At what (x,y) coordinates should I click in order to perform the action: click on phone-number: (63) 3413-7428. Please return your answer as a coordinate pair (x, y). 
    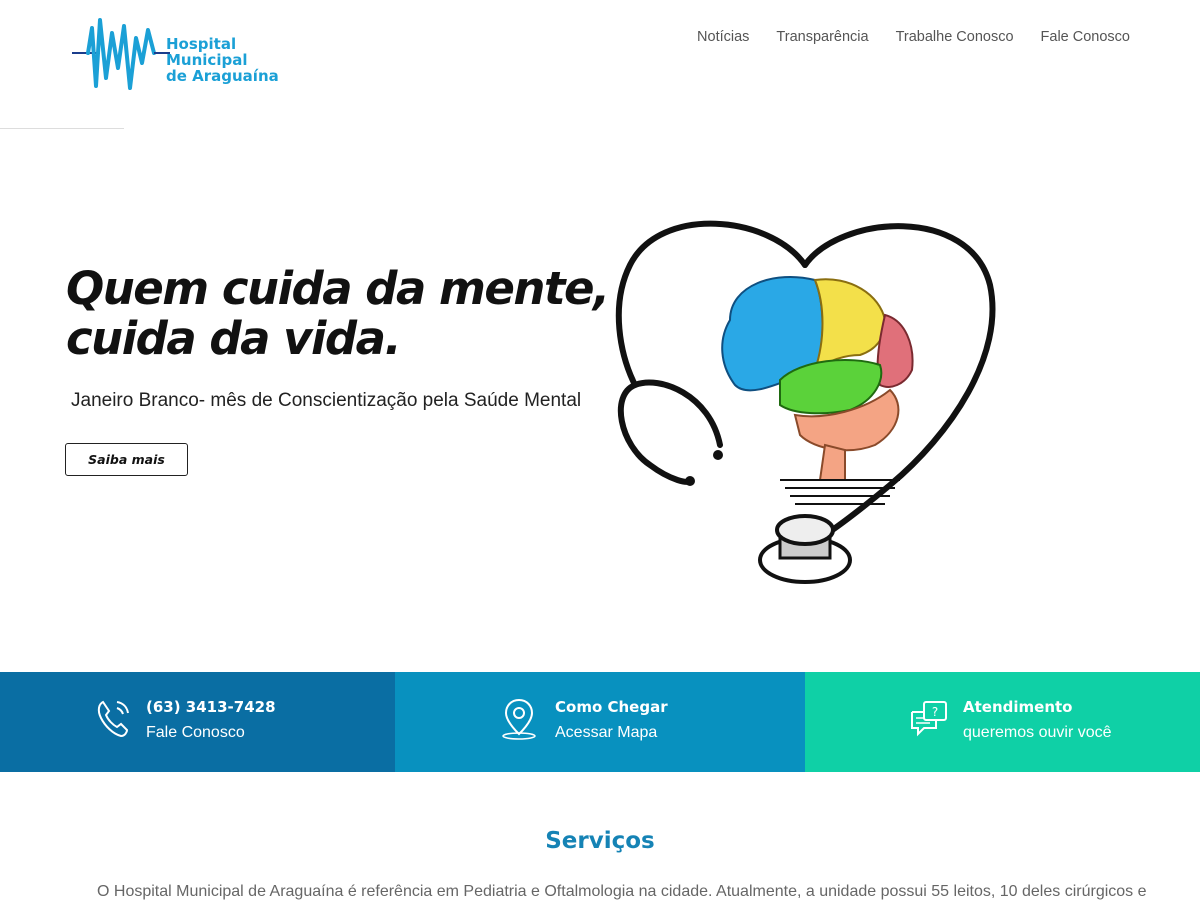
    Looking at the image, I should click on (211, 707).